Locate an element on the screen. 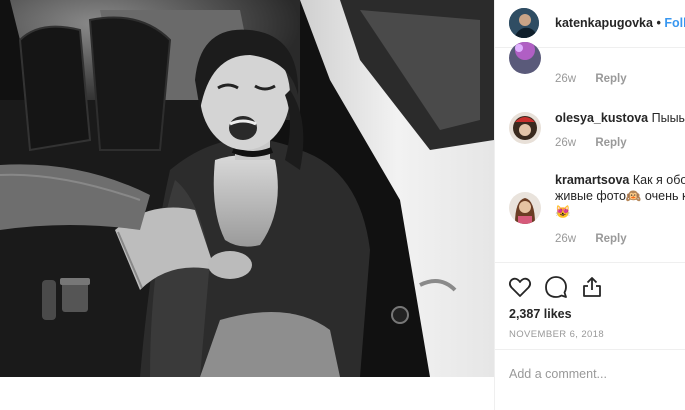  author-avatar-image is located at coordinates (524, 23).